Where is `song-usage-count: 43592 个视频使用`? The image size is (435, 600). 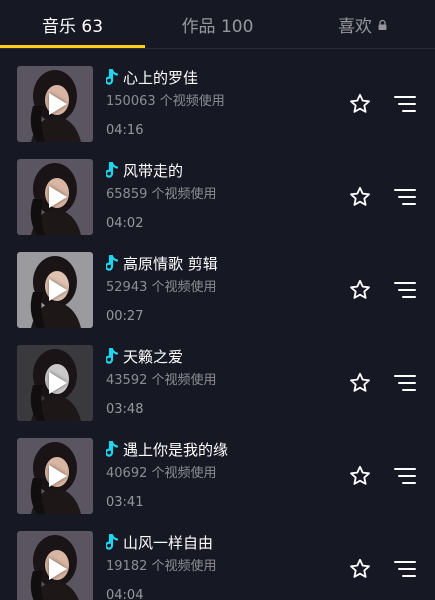 song-usage-count: 43592 个视频使用 is located at coordinates (161, 380).